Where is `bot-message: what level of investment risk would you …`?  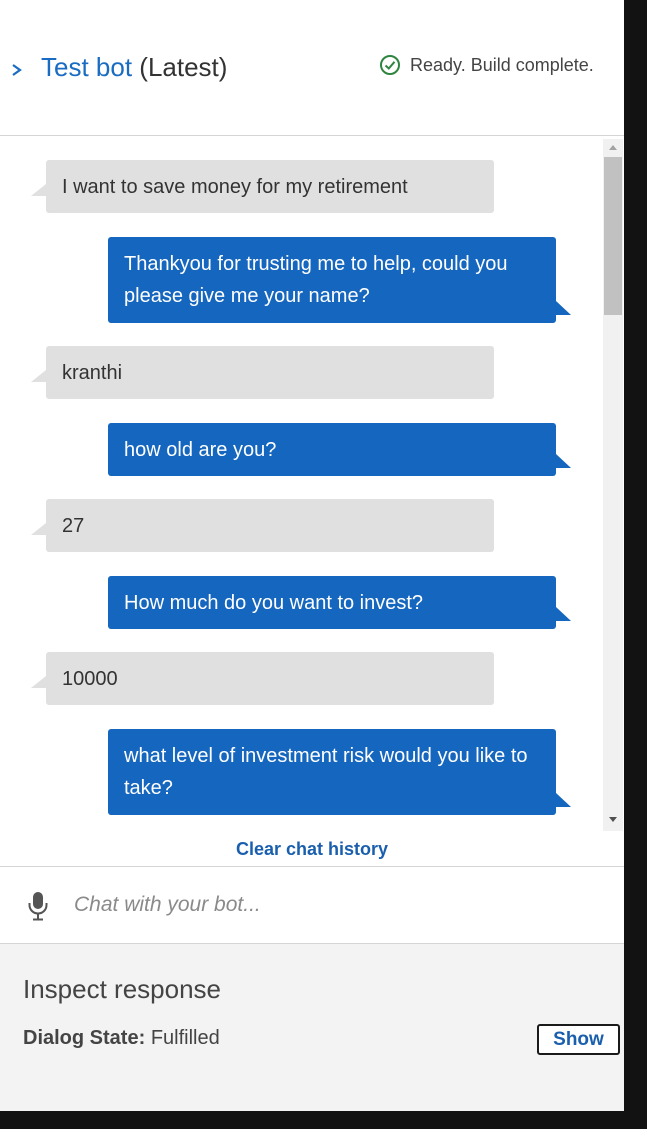 bot-message: what level of investment risk would you … is located at coordinates (339, 772).